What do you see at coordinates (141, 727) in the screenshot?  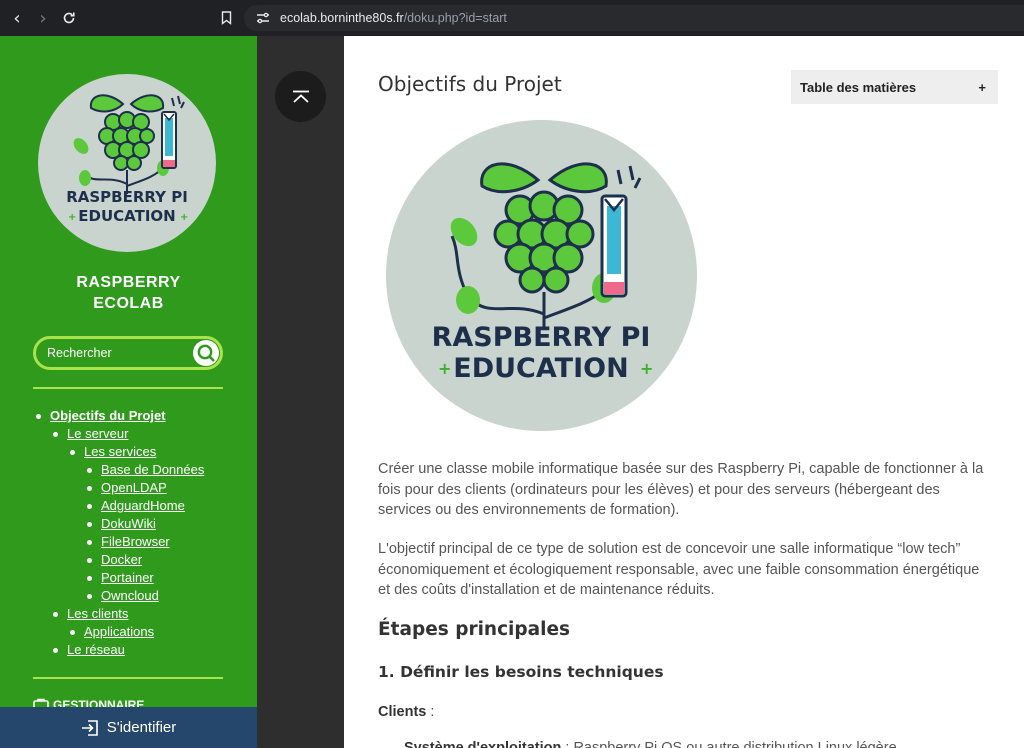 I see `login-label: S'identifier` at bounding box center [141, 727].